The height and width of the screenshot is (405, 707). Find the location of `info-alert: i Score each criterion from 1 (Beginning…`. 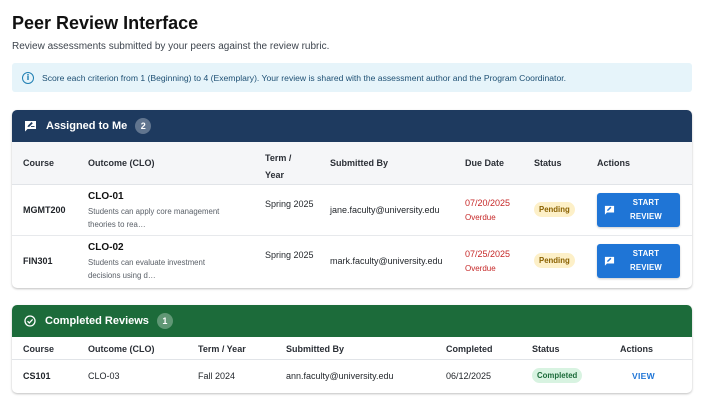

info-alert: i Score each criterion from 1 (Beginning… is located at coordinates (352, 77).